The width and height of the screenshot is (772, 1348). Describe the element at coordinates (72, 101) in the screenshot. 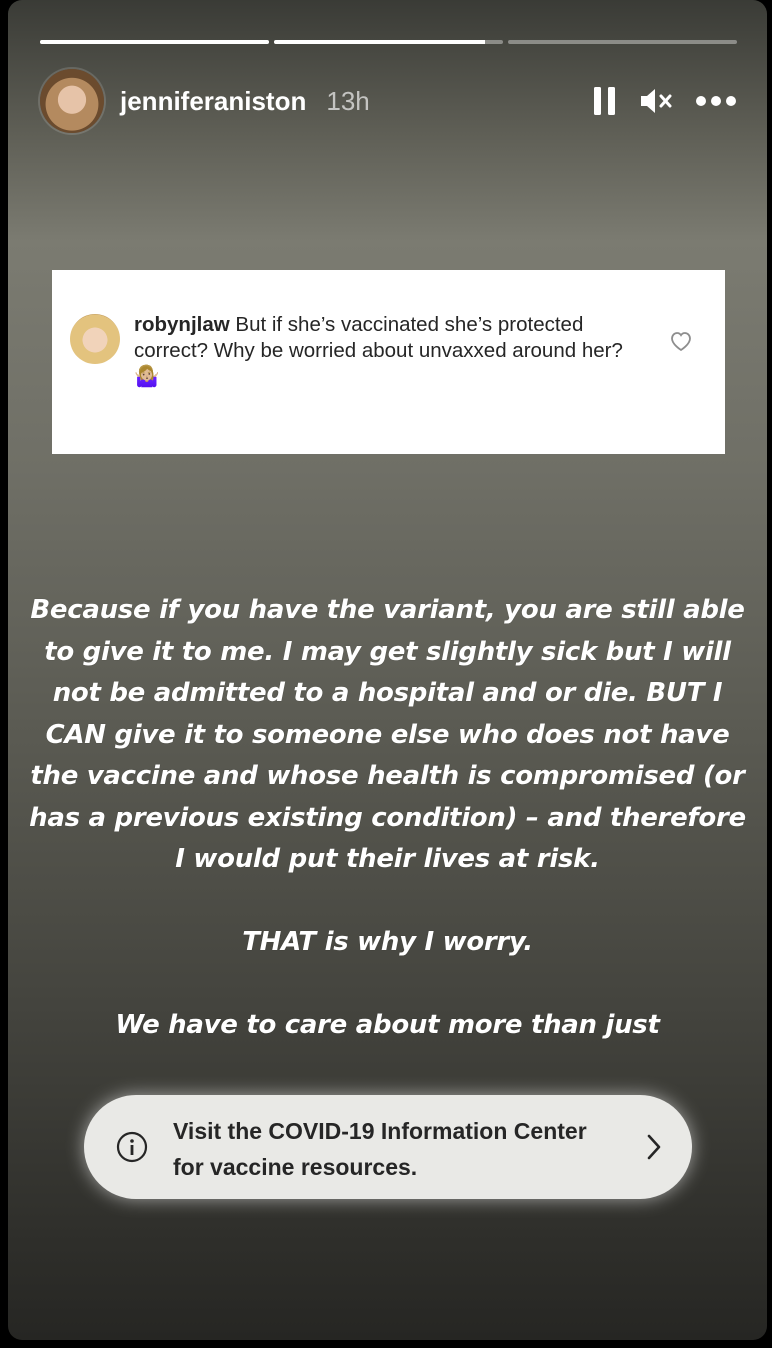

I see `avatar` at that location.